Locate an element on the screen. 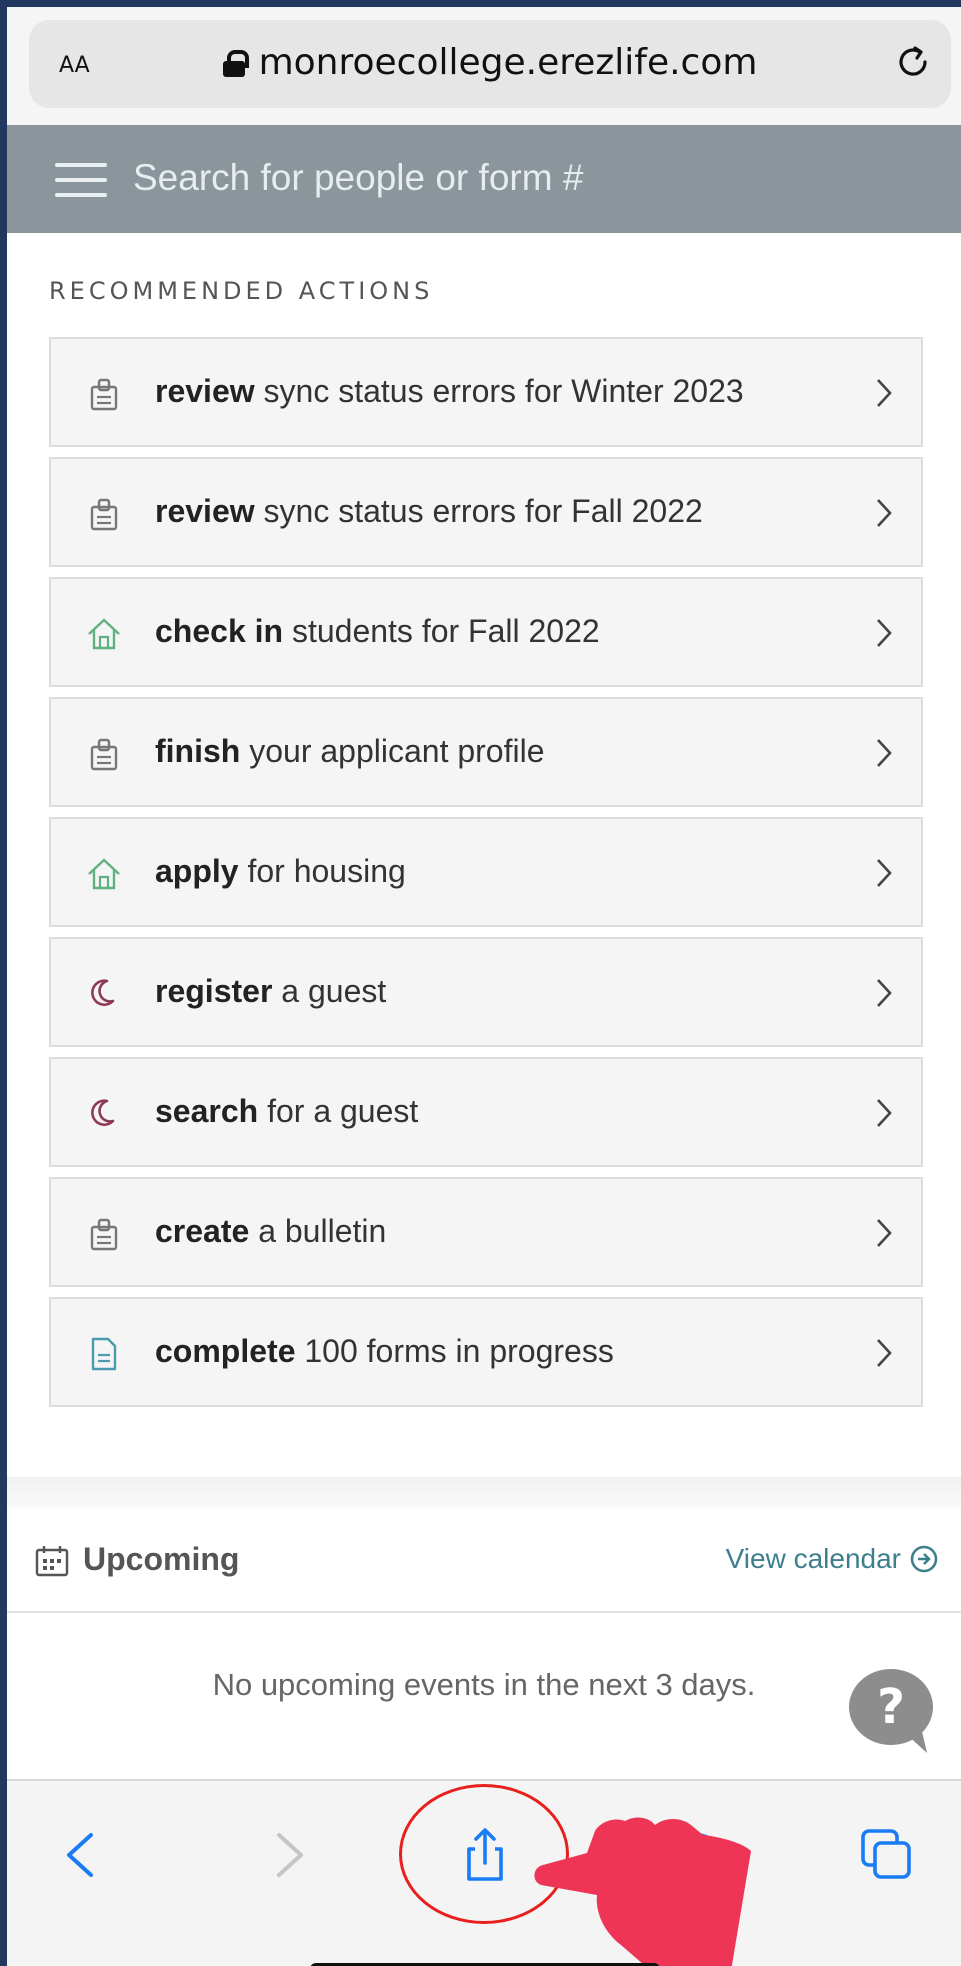  action-label: complete 100 forms in progress is located at coordinates (384, 1351).